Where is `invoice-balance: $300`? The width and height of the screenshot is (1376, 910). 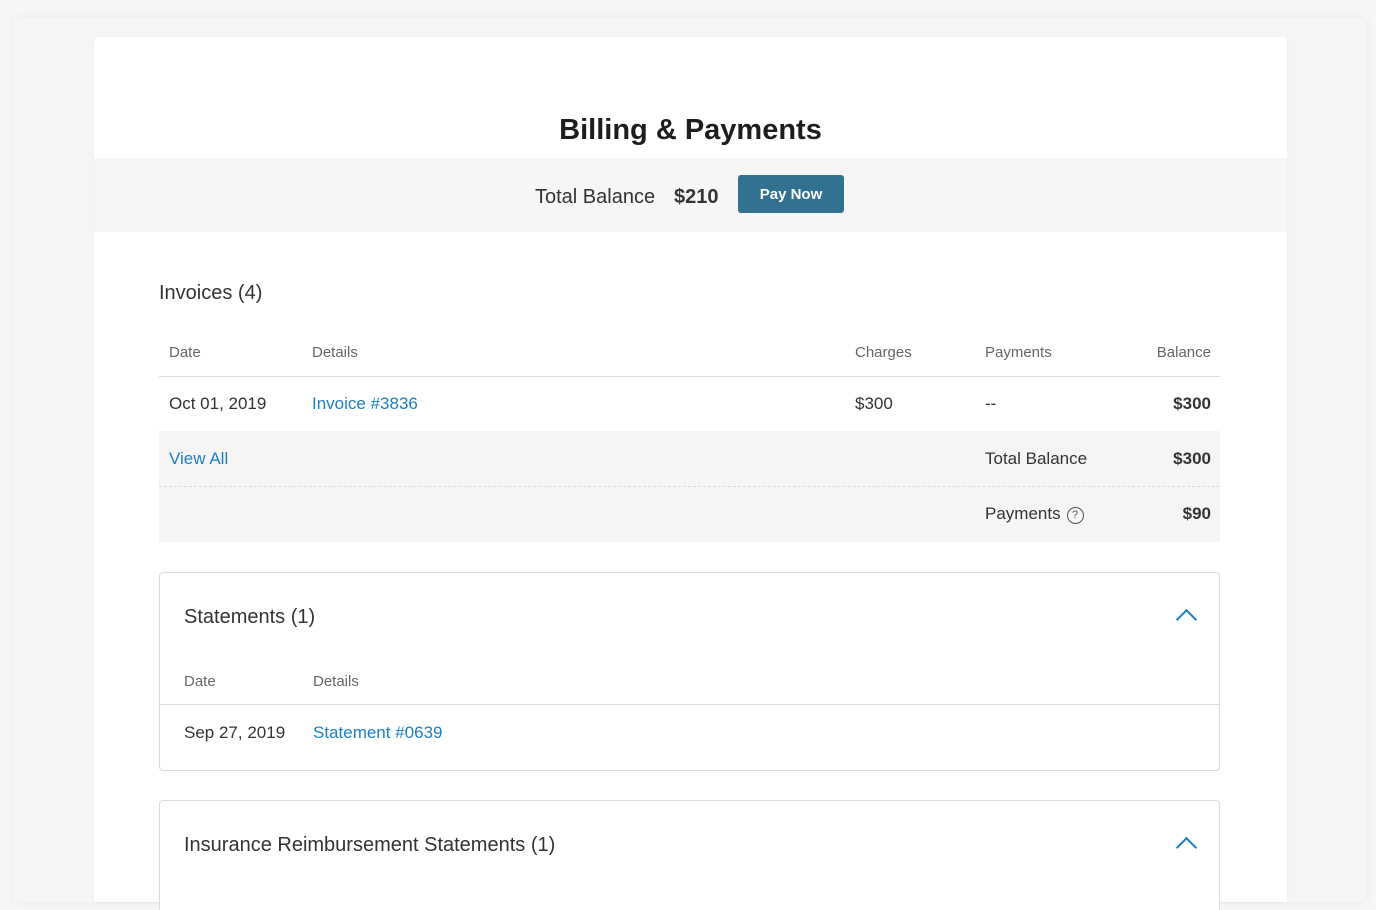
invoice-balance: $300 is located at coordinates (1192, 403).